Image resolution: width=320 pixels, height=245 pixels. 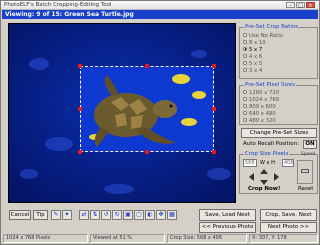 What do you see at coordinates (252, 70) in the screenshot?
I see `ratio-option-5: 3 x 4` at bounding box center [252, 70].